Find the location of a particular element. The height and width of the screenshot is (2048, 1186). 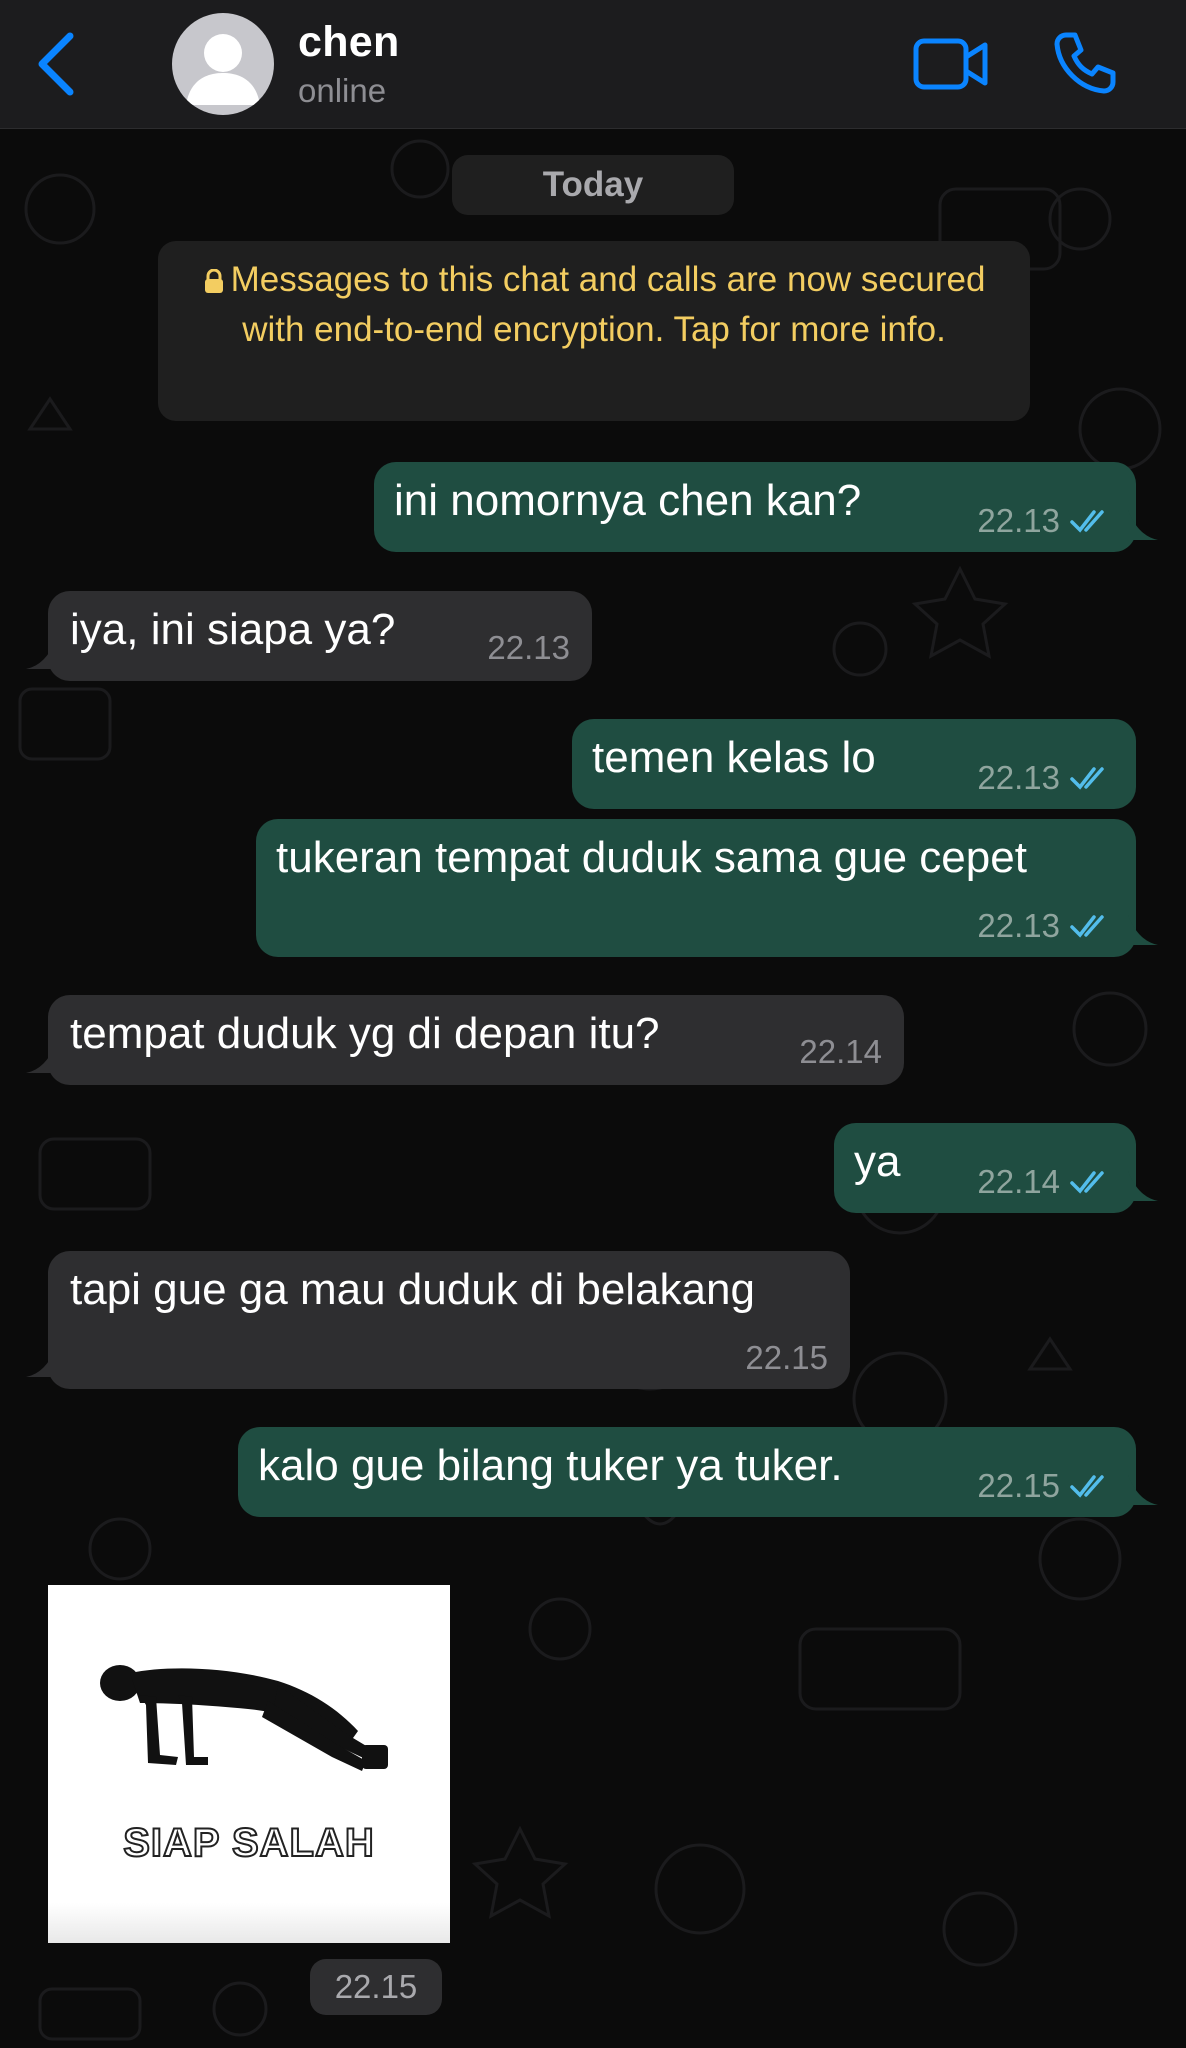

message-incoming: tempat duduk yg di depan itu? 22.14 is located at coordinates (465, 1040).